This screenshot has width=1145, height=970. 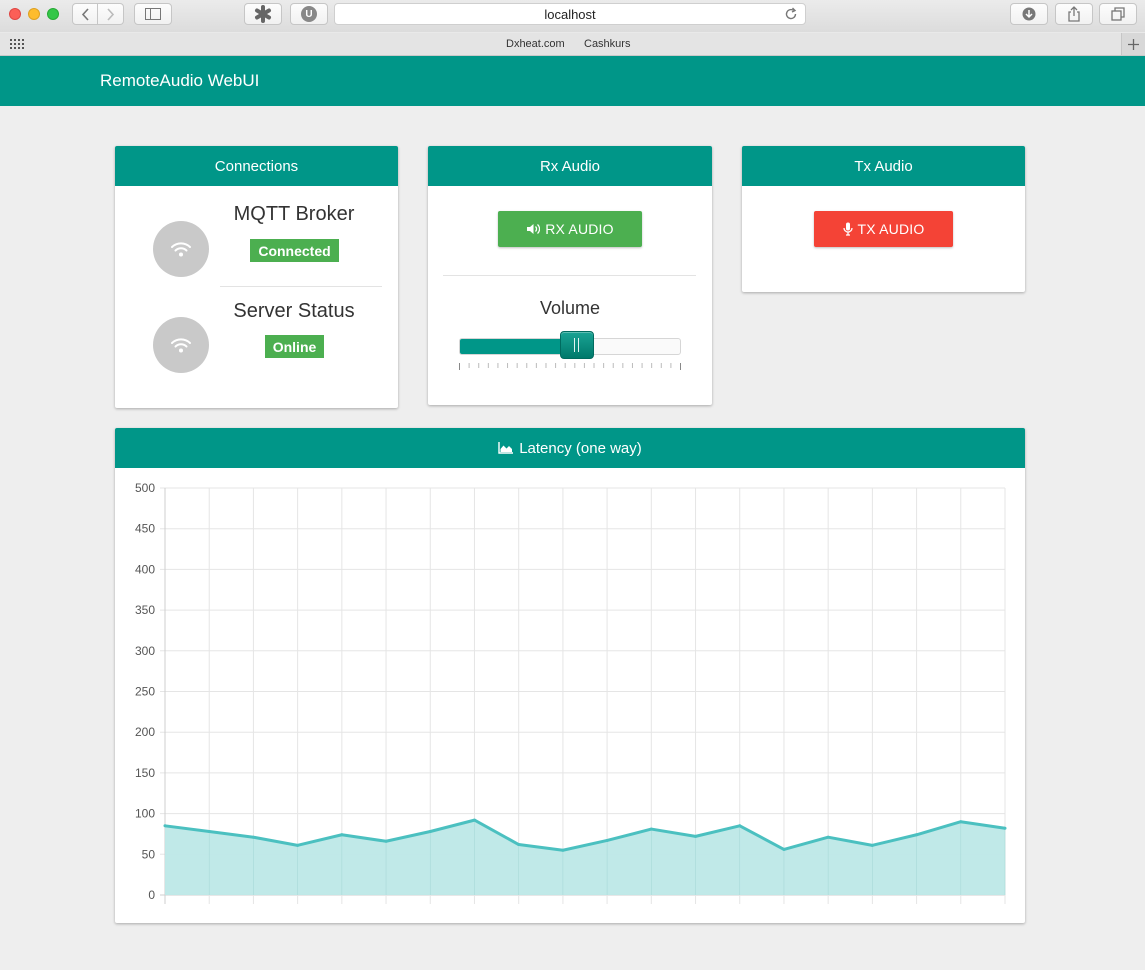 I want to click on connections-divider, so click(x=301, y=286).